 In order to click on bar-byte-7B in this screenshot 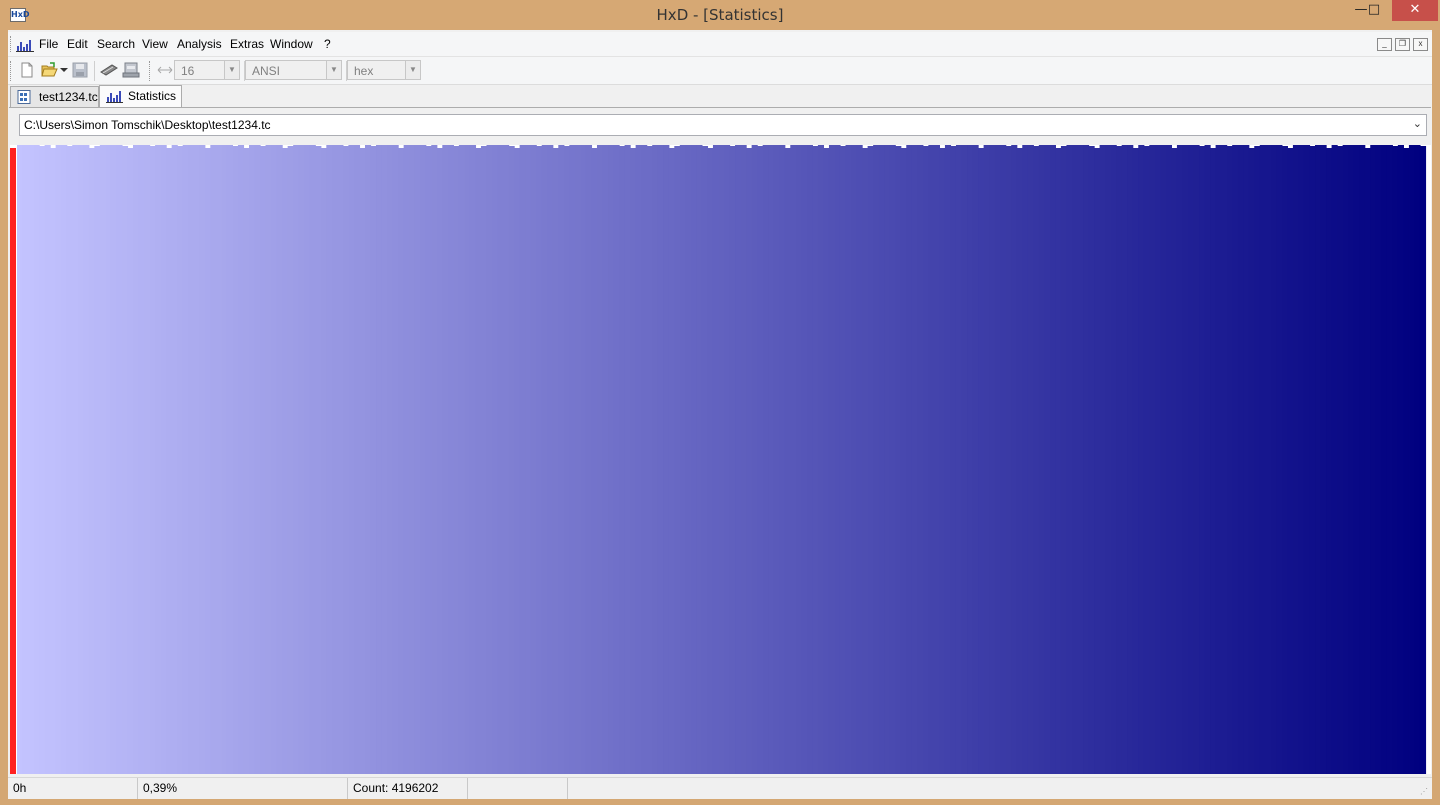, I will do `click(693, 459)`.